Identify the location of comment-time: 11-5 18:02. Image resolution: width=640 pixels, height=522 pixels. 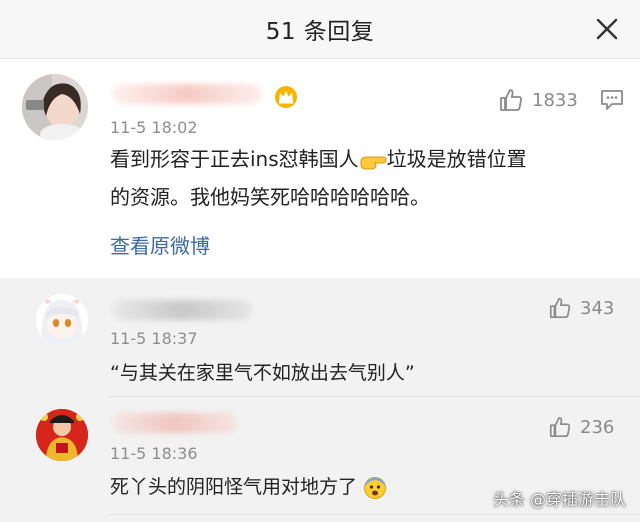
(154, 127).